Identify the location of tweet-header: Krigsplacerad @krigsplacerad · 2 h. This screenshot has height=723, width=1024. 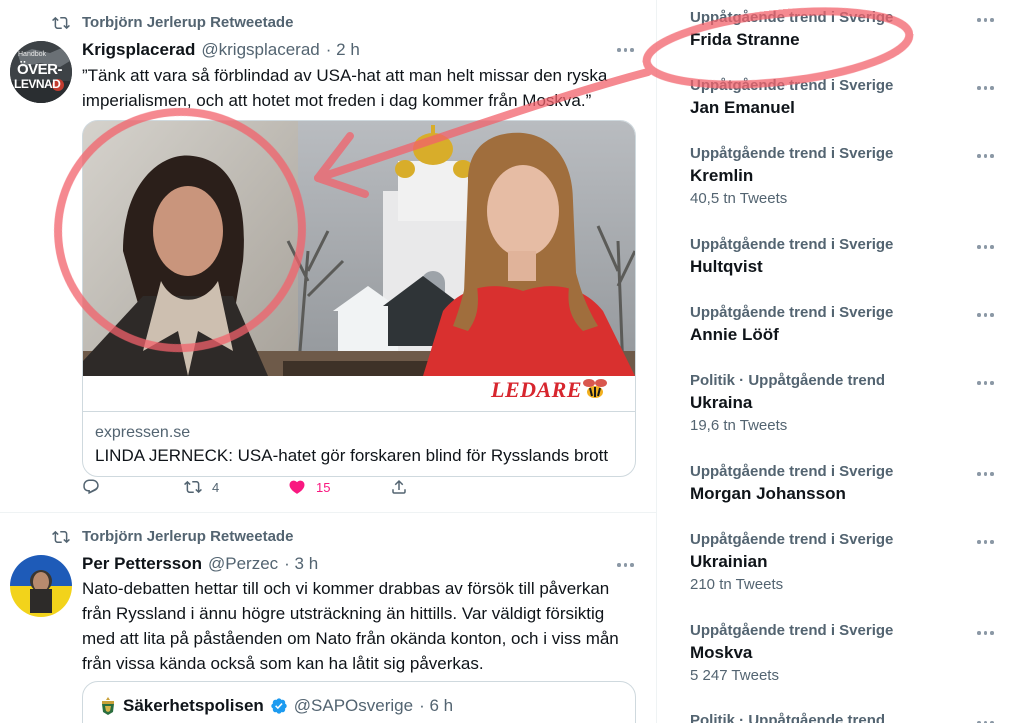
(221, 50).